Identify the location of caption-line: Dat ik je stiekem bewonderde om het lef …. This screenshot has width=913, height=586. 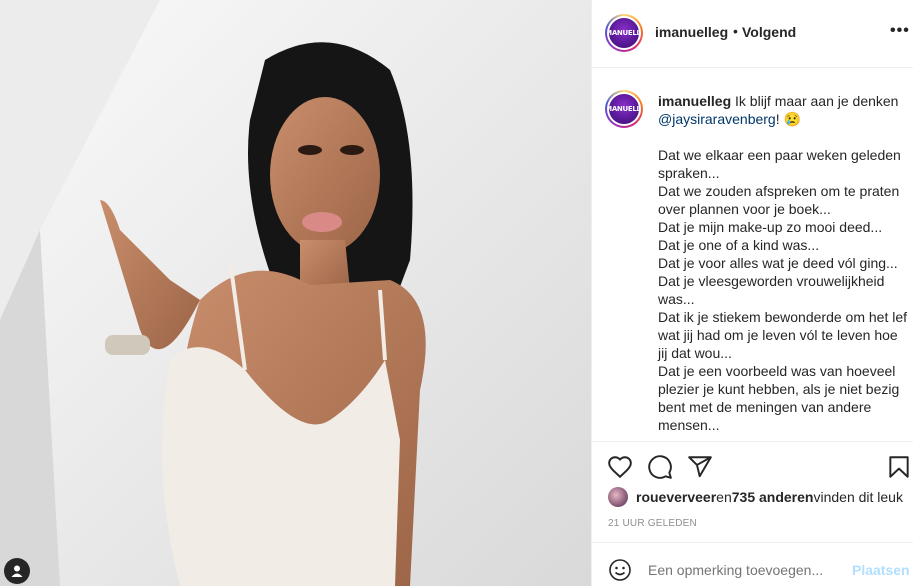
(783, 335).